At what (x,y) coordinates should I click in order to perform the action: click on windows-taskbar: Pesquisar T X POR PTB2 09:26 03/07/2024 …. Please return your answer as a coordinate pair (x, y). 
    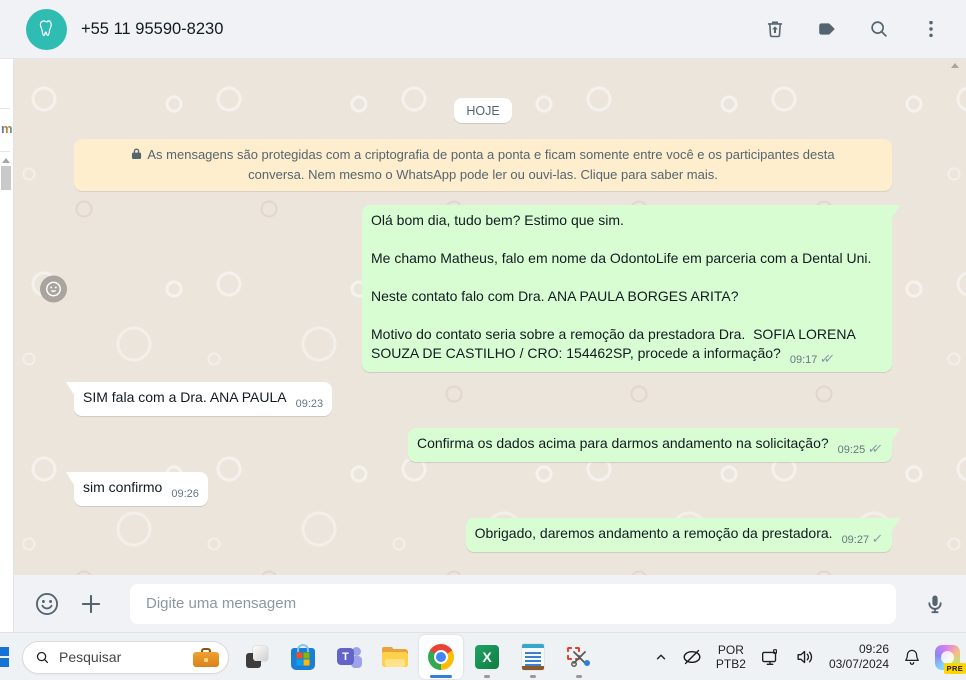
    Looking at the image, I should click on (483, 656).